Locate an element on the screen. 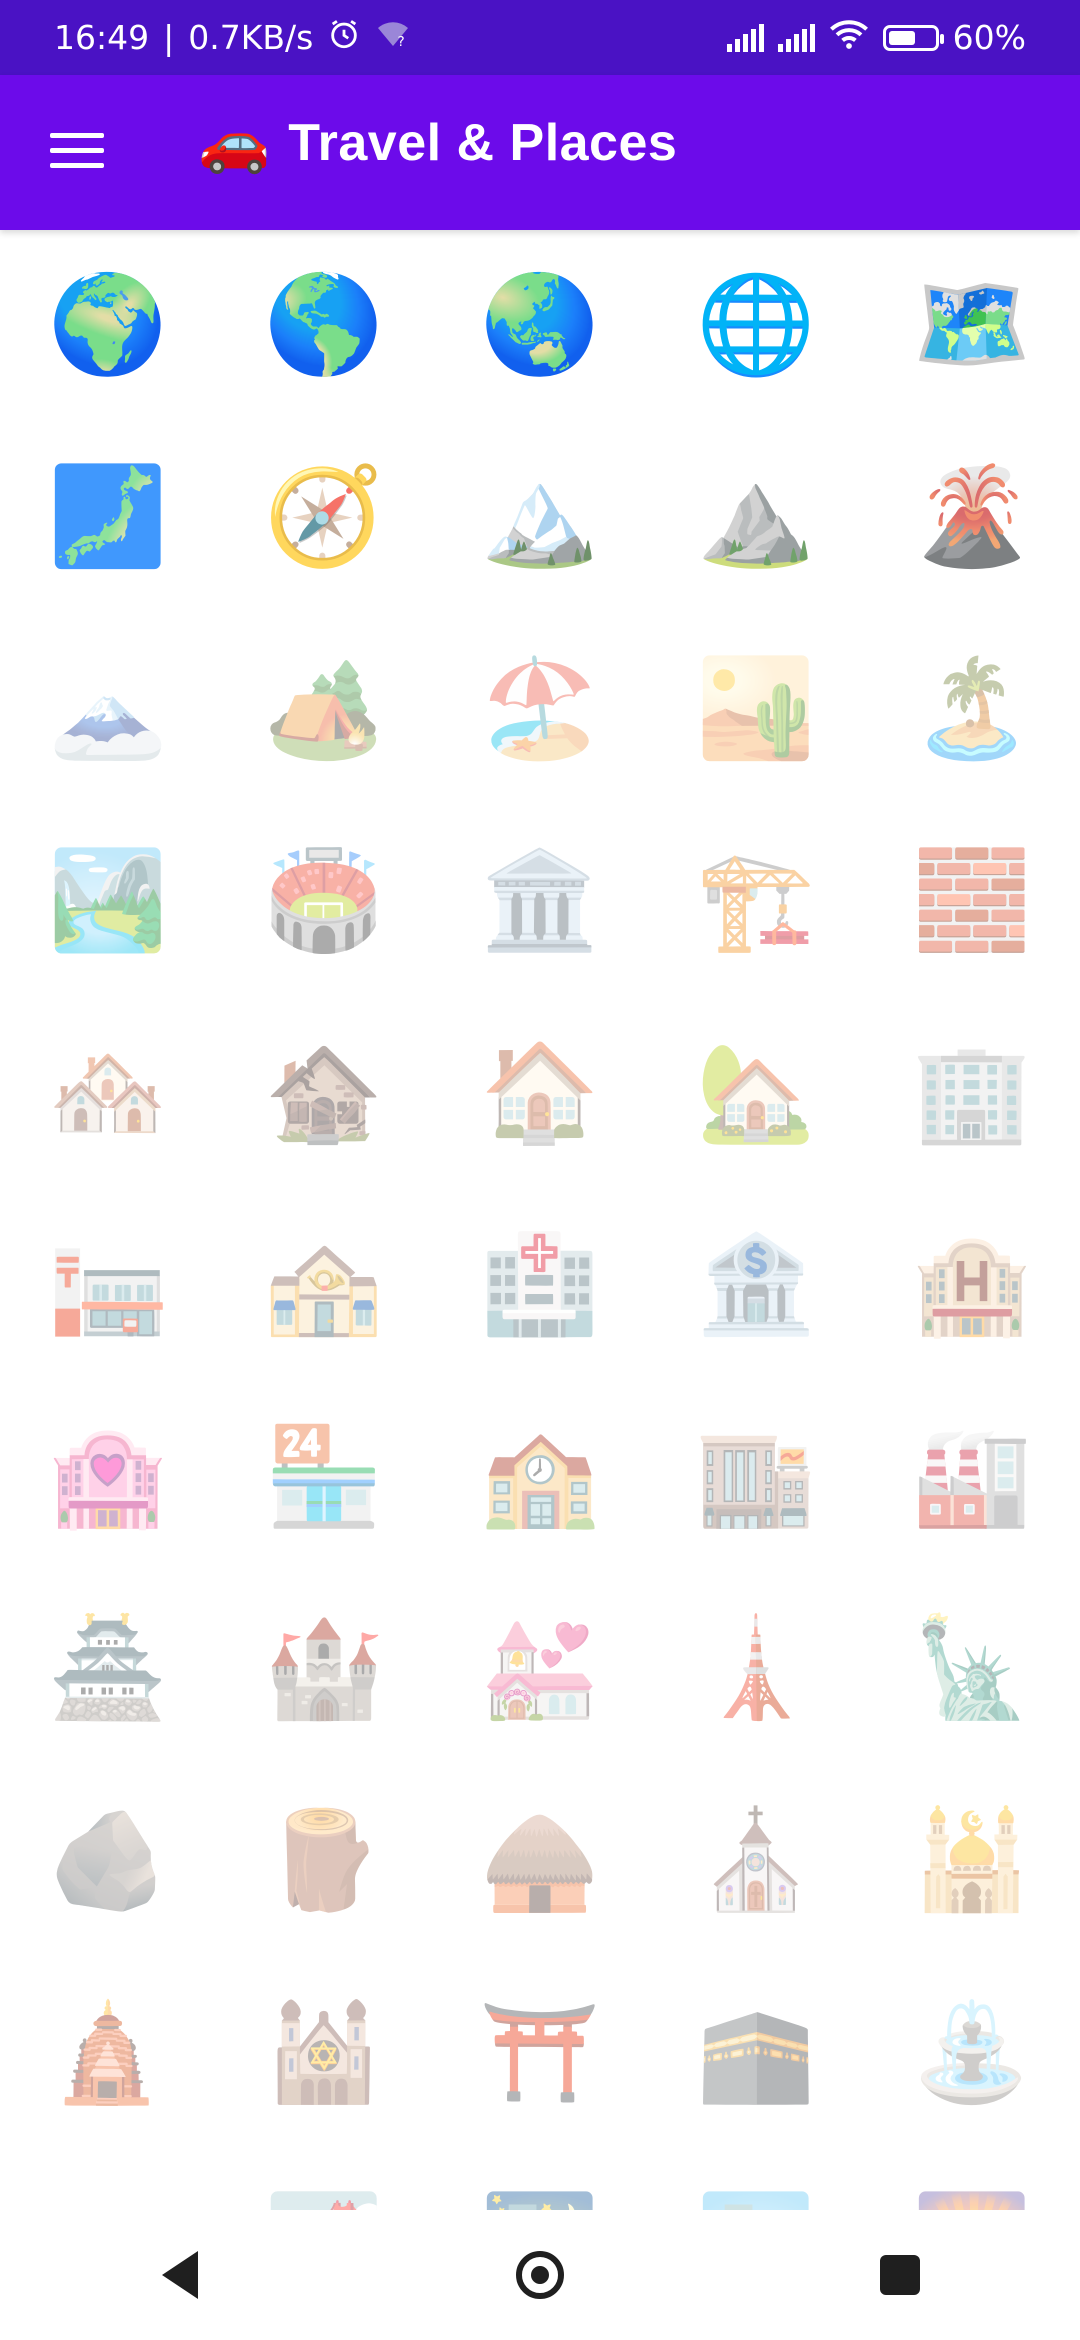 The width and height of the screenshot is (1080, 2340). emoji-item: 🏣 is located at coordinates (108, 1285).